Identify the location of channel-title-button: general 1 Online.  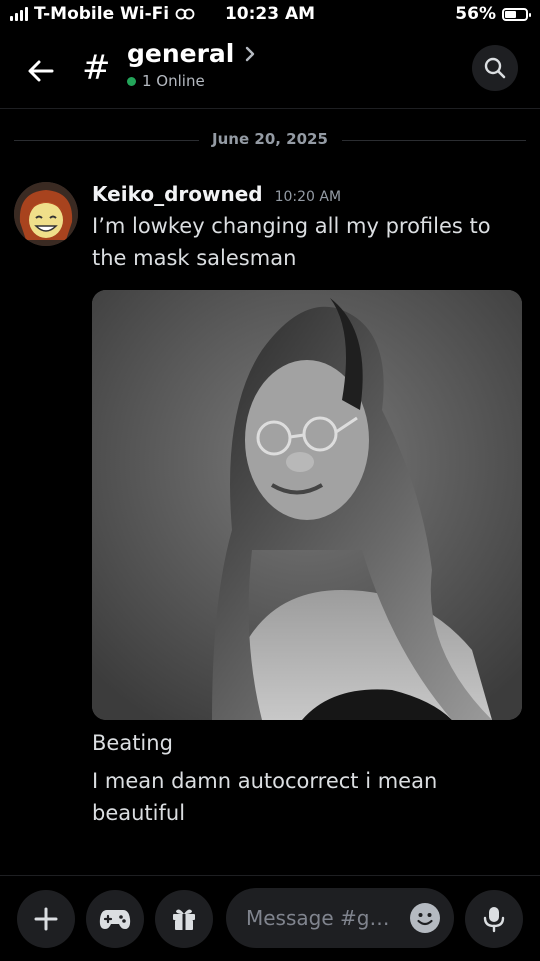
(191, 64).